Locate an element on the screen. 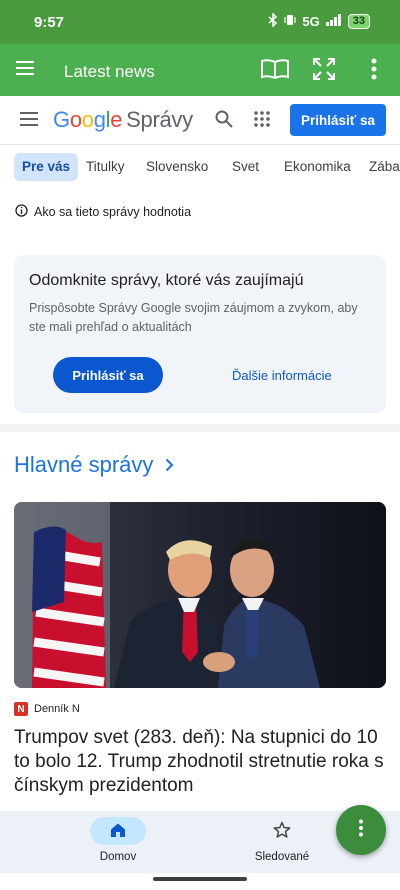 This screenshot has height=890, width=400. tab-slovensko: Slovensko is located at coordinates (177, 167).